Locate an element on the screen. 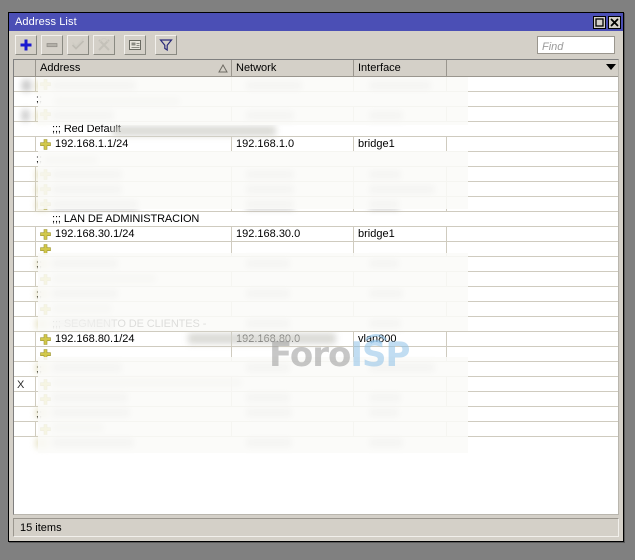  cell-interface: vlan800 is located at coordinates (400, 339).